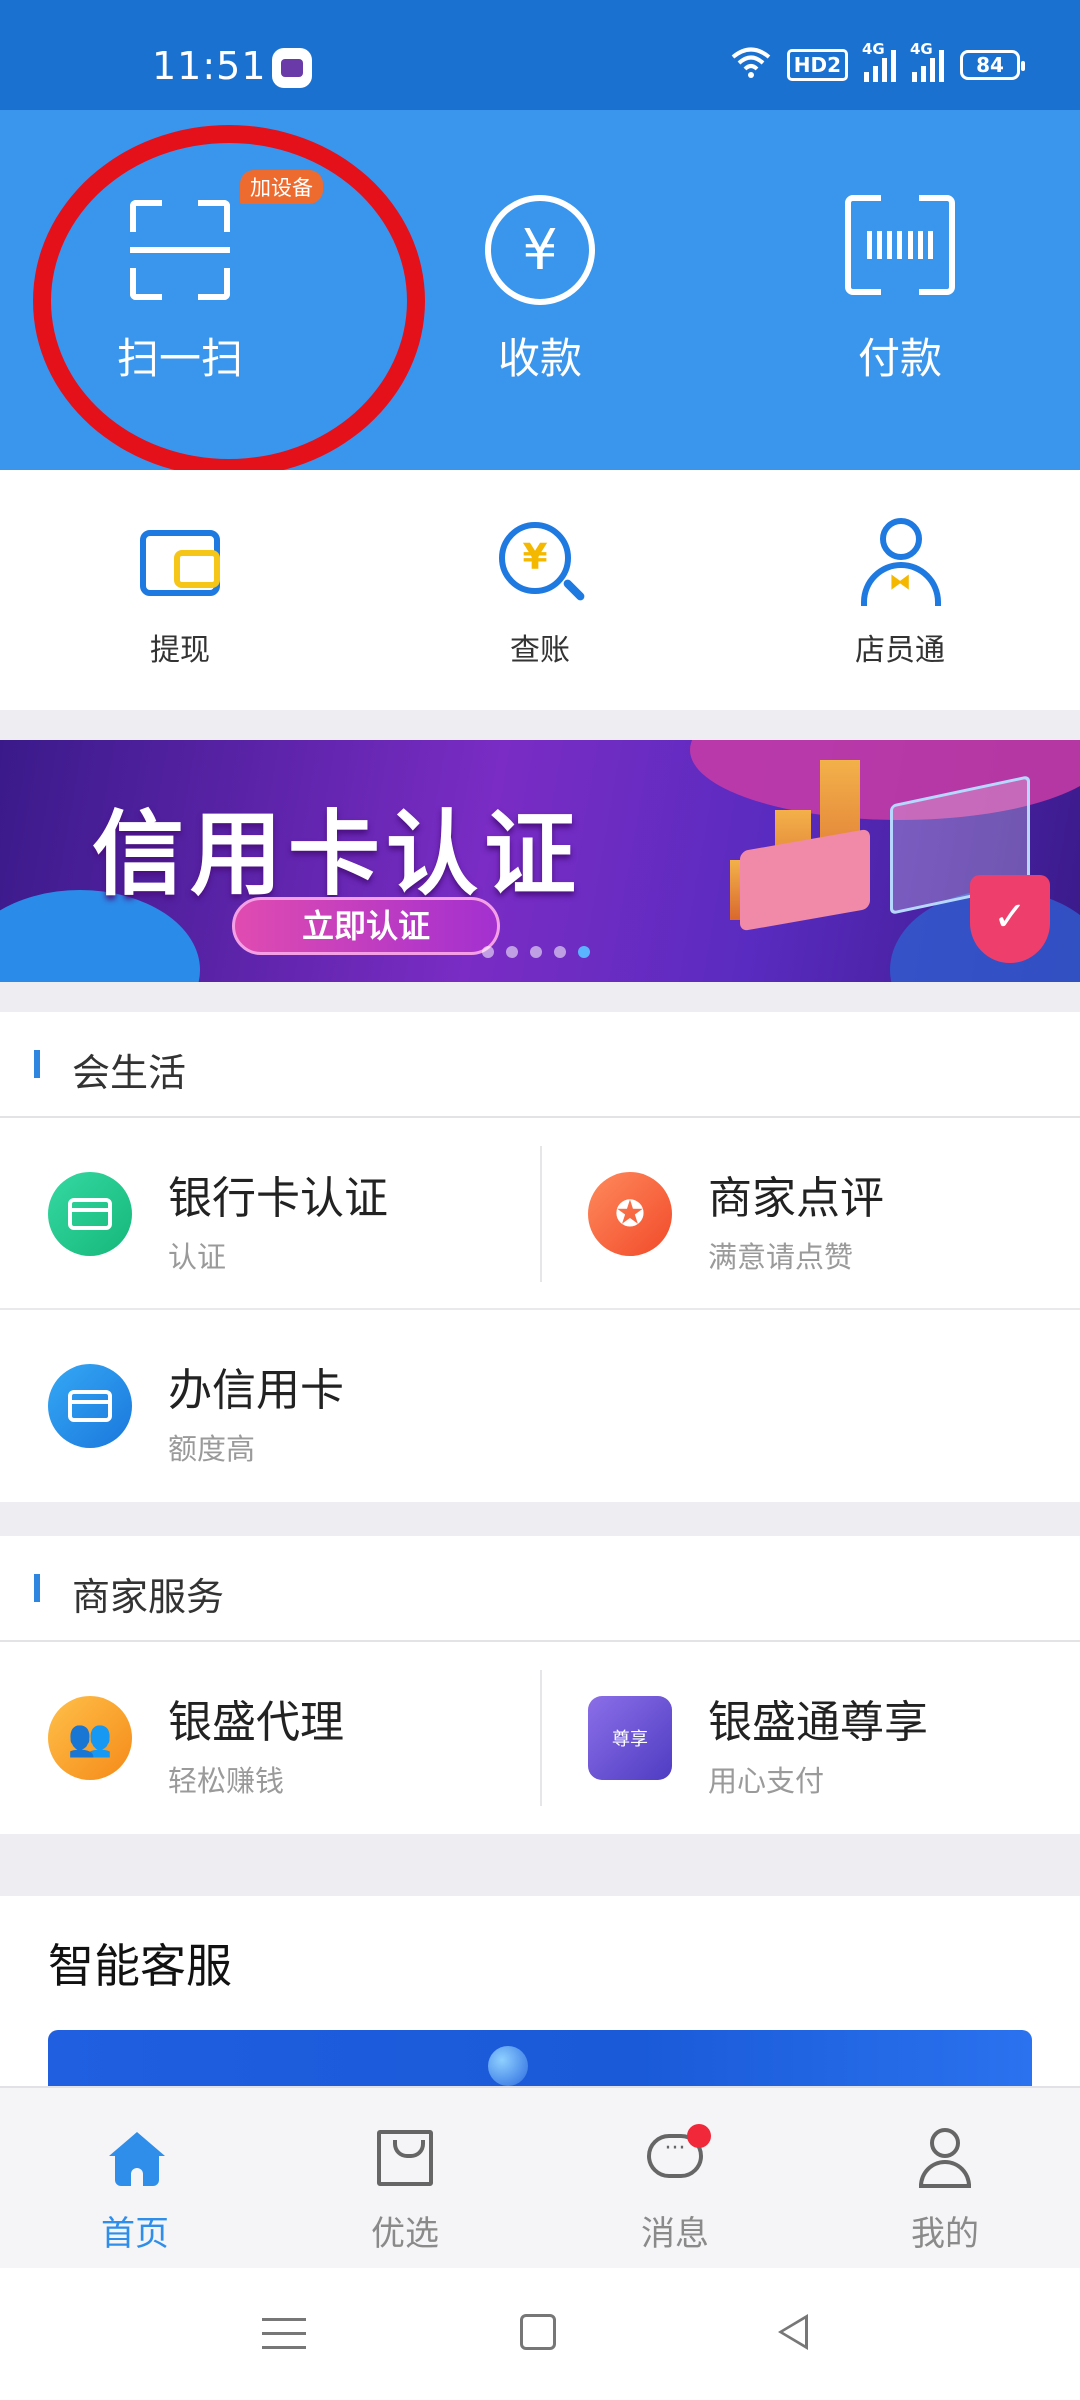 The image size is (1080, 2400). I want to click on item-subtitle: 额度高, so click(212, 1449).